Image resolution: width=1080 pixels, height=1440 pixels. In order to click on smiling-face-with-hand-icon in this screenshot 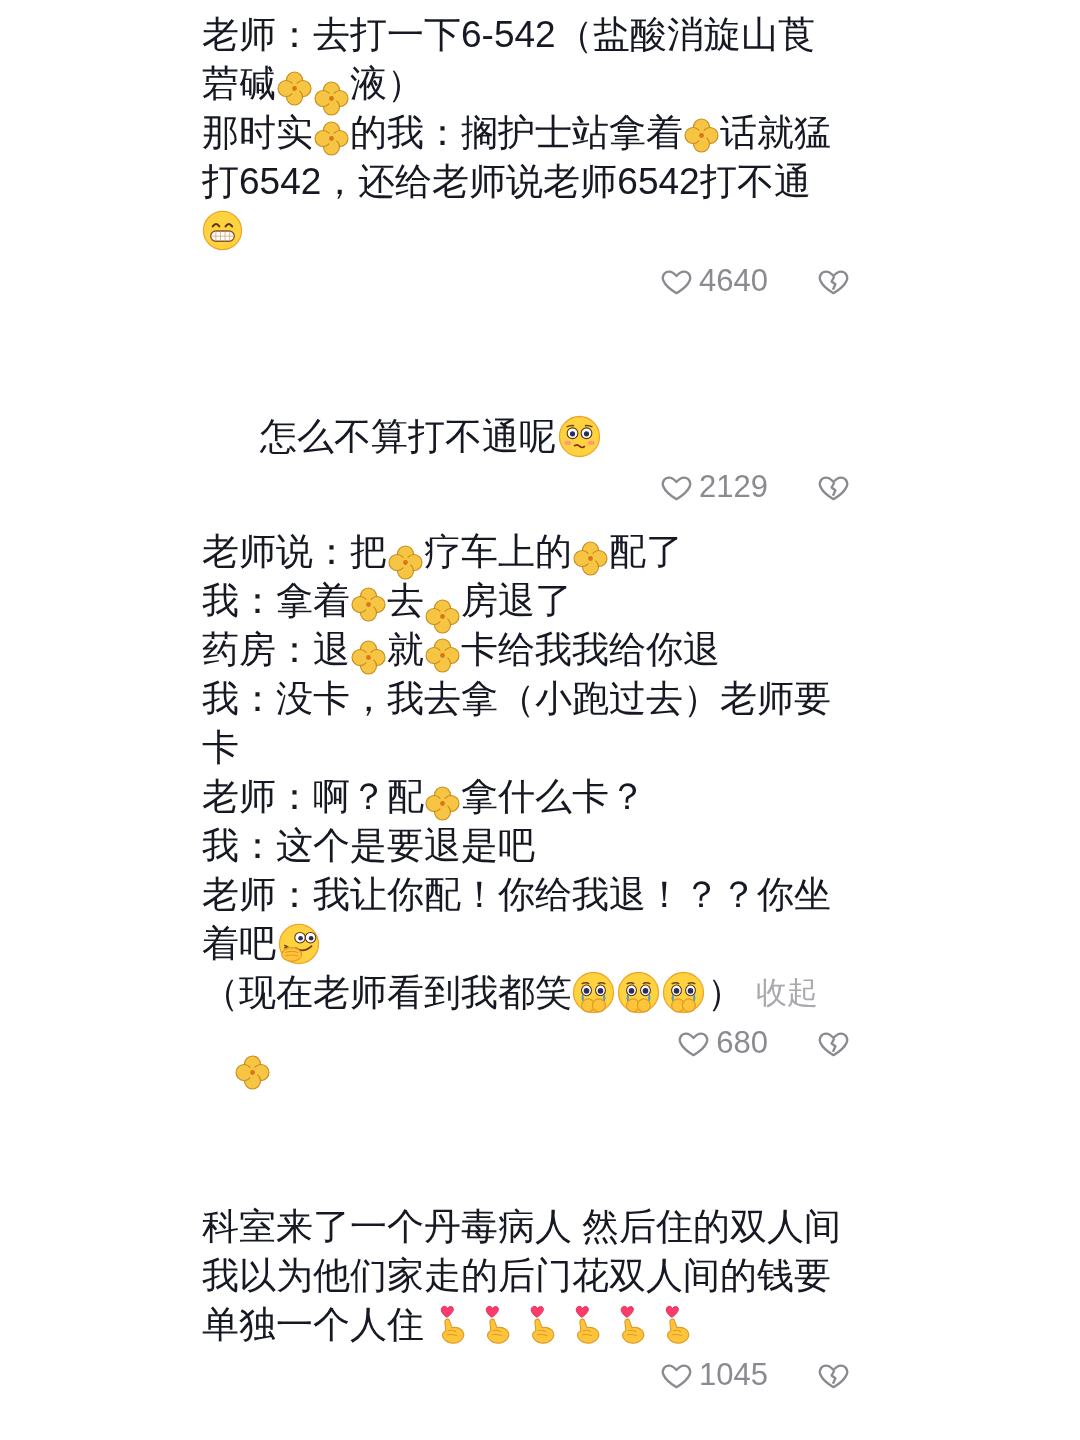, I will do `click(299, 943)`.